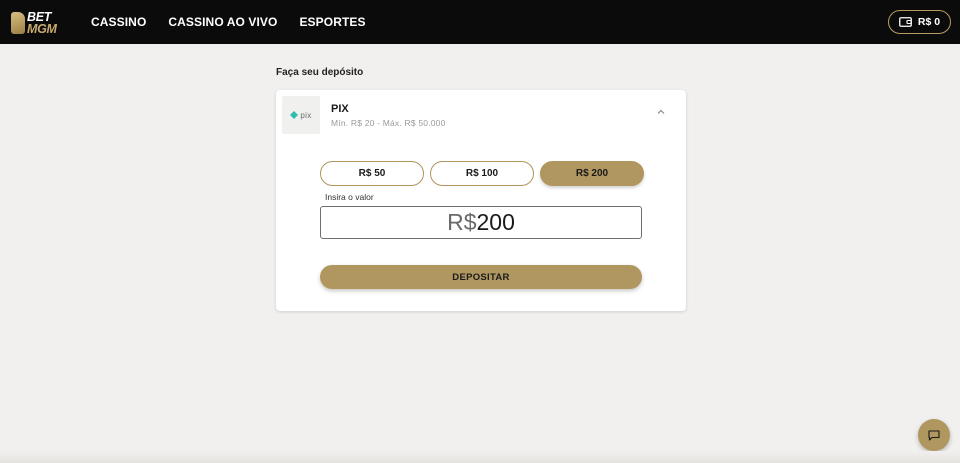  I want to click on chat-support-button, so click(934, 435).